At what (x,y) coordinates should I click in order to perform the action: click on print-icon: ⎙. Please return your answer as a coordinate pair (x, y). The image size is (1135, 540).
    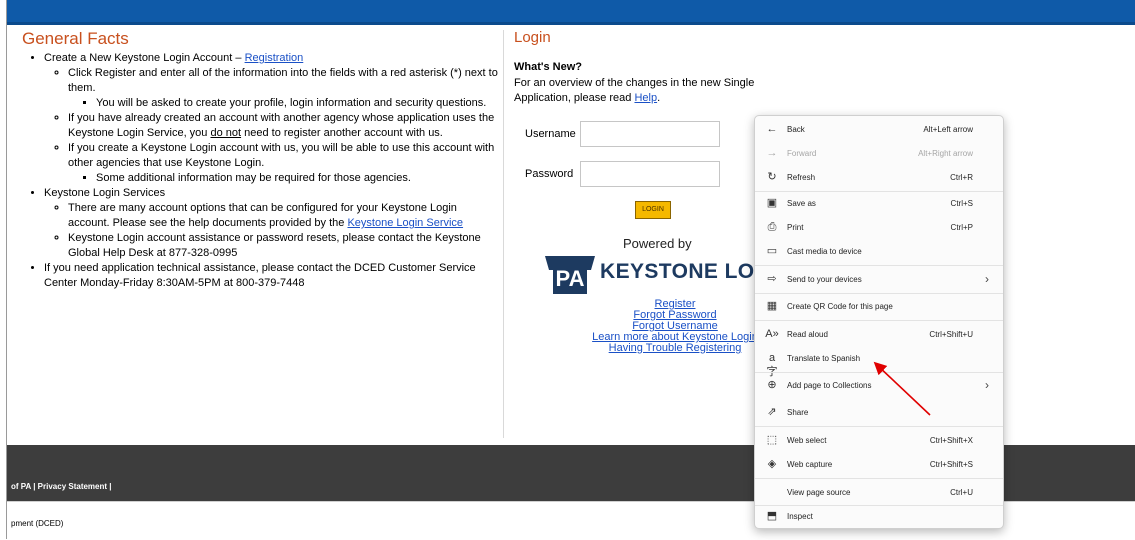
    Looking at the image, I should click on (772, 227).